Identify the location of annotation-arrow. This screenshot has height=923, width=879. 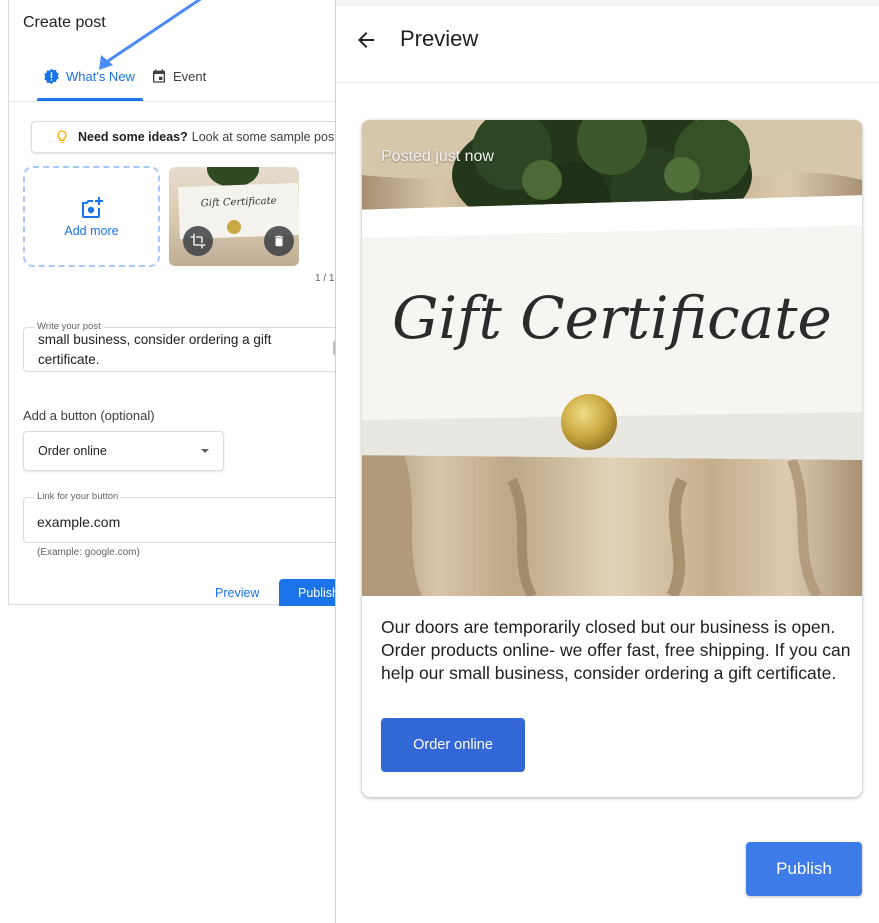
(150, 35).